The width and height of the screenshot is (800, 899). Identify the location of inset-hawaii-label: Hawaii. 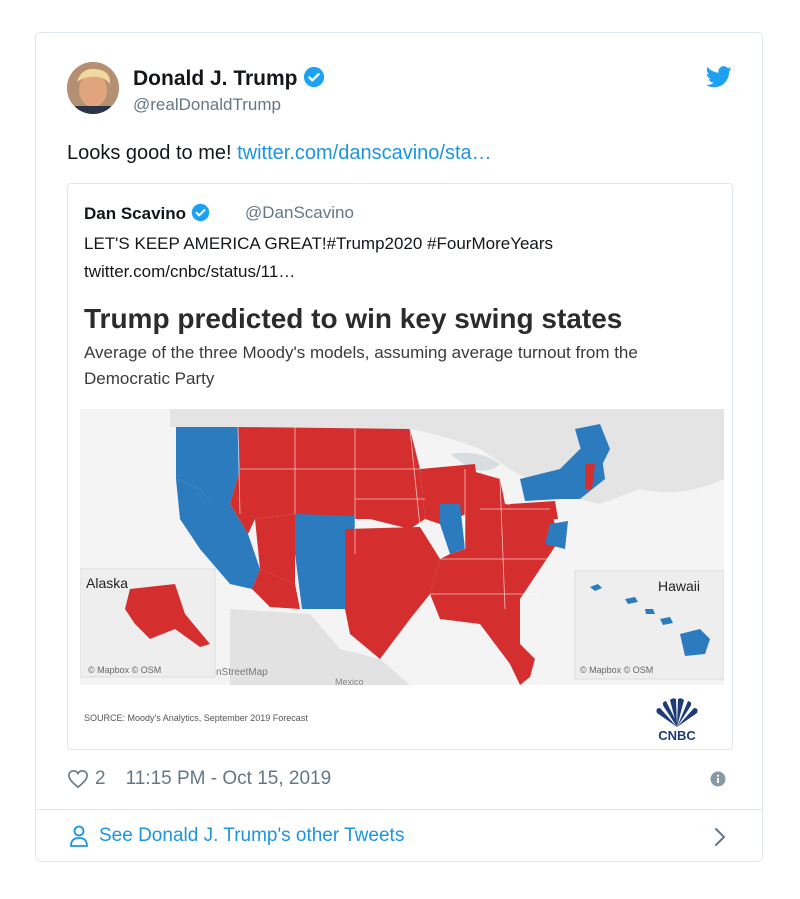
(679, 586).